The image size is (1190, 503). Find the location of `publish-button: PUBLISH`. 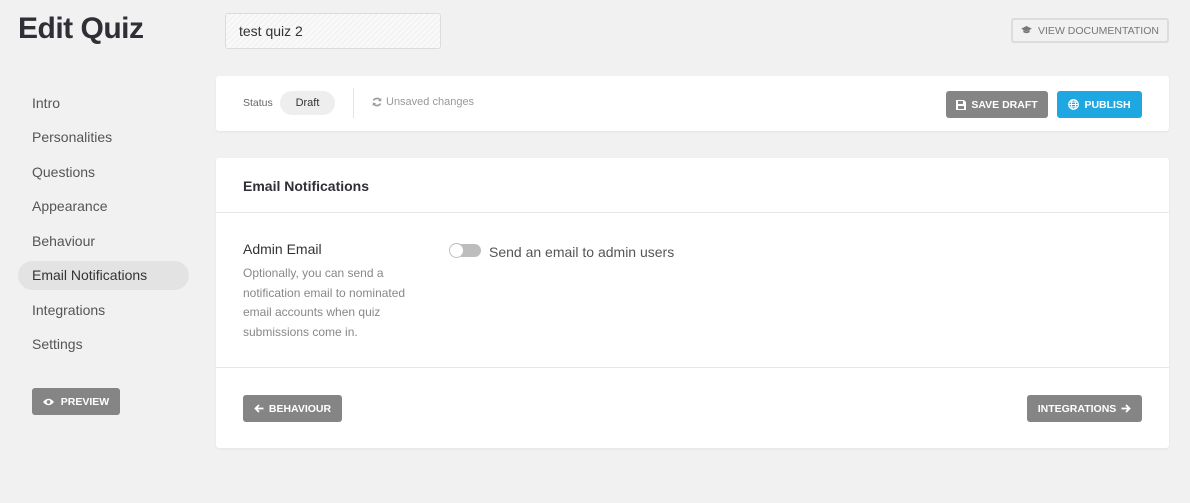

publish-button: PUBLISH is located at coordinates (1099, 104).